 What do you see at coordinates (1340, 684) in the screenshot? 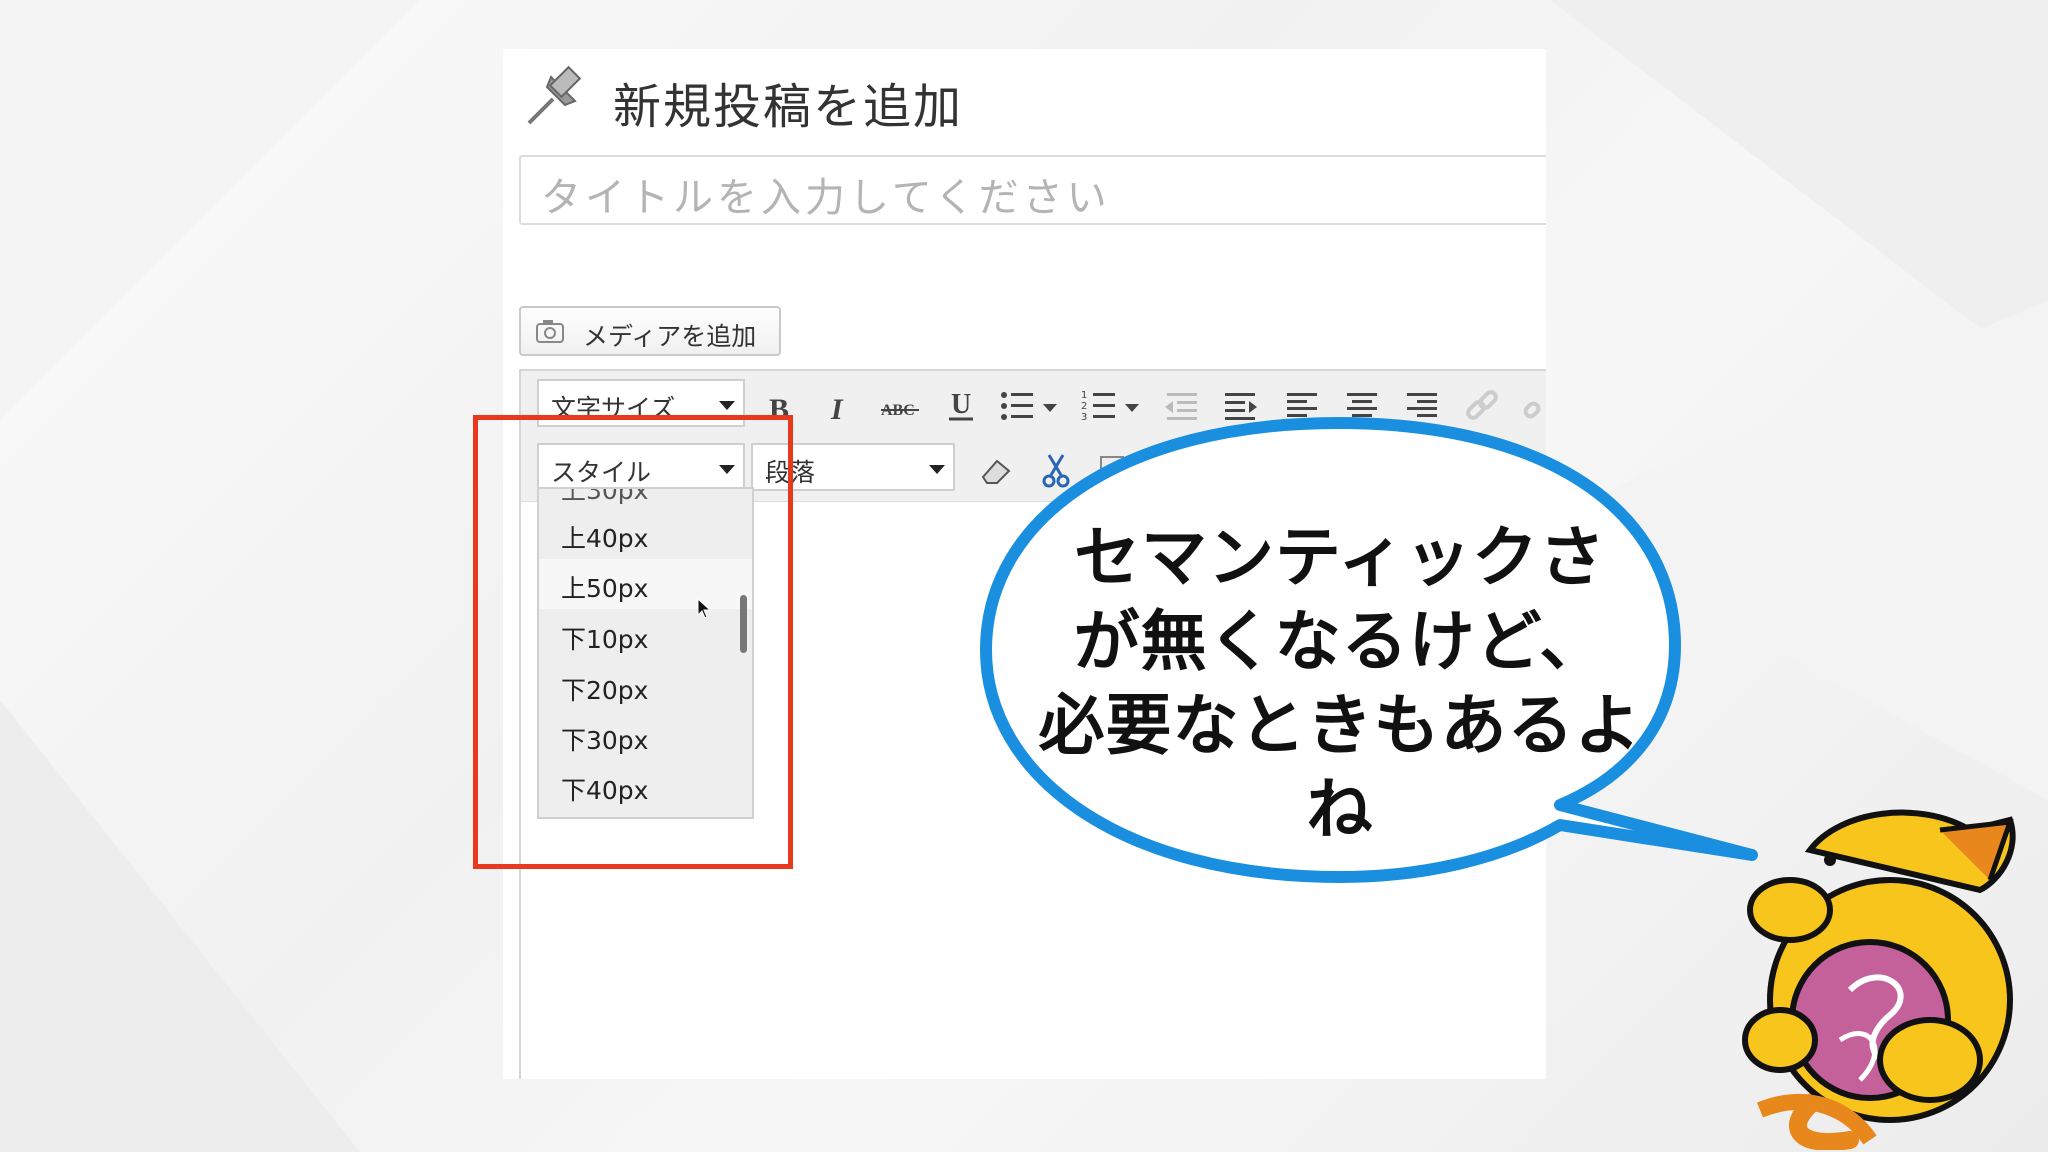
I see `speech-bubble-text: セマンティックさ が無くなるけど、 必要なときもあるよね` at bounding box center [1340, 684].